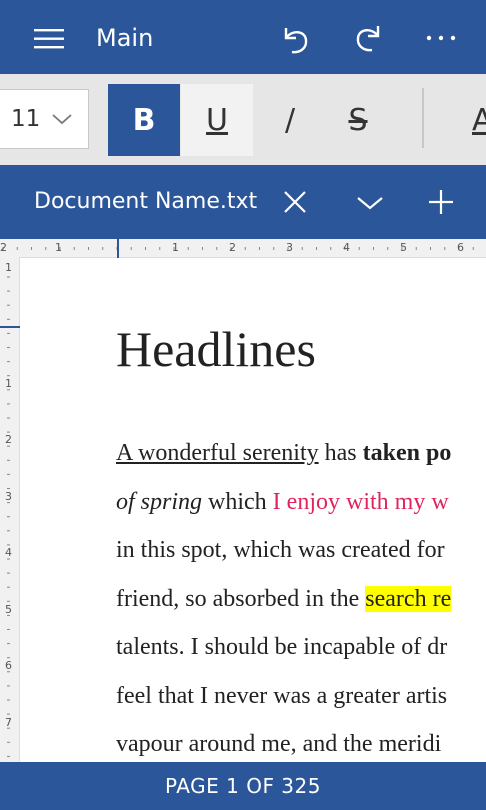 The width and height of the screenshot is (486, 810). I want to click on text-run: feel that I never was a greater artis, so click(282, 695).